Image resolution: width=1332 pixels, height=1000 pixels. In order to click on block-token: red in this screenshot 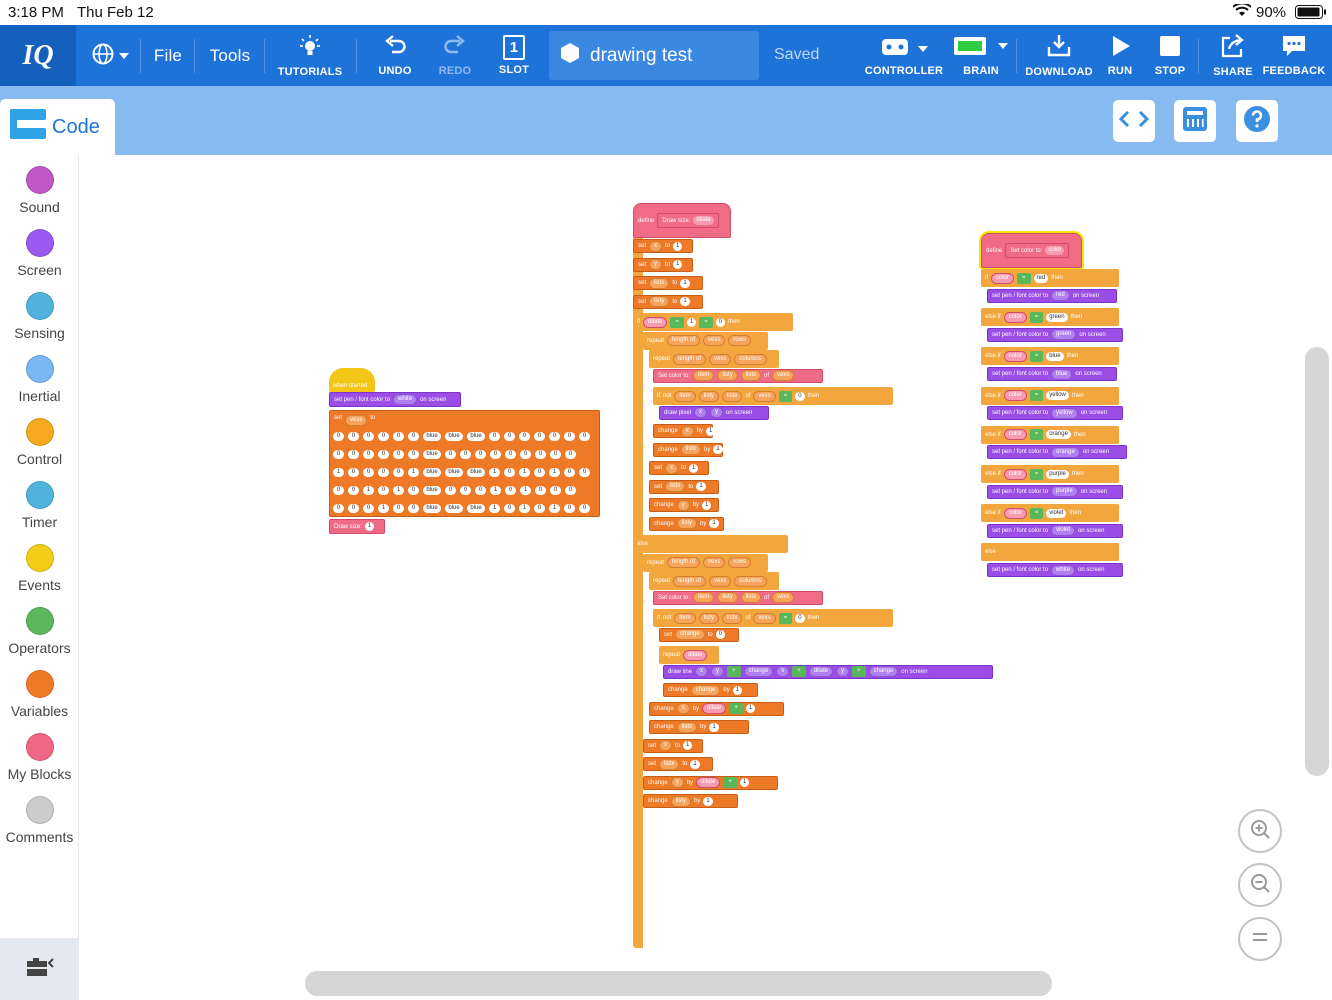, I will do `click(1060, 296)`.